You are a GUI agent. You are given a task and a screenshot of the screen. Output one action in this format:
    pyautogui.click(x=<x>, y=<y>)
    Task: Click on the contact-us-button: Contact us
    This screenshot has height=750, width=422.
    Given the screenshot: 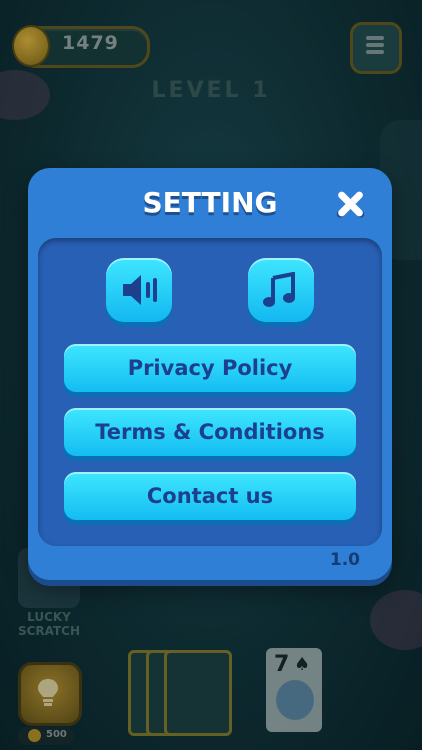 What is the action you would take?
    pyautogui.click(x=210, y=496)
    